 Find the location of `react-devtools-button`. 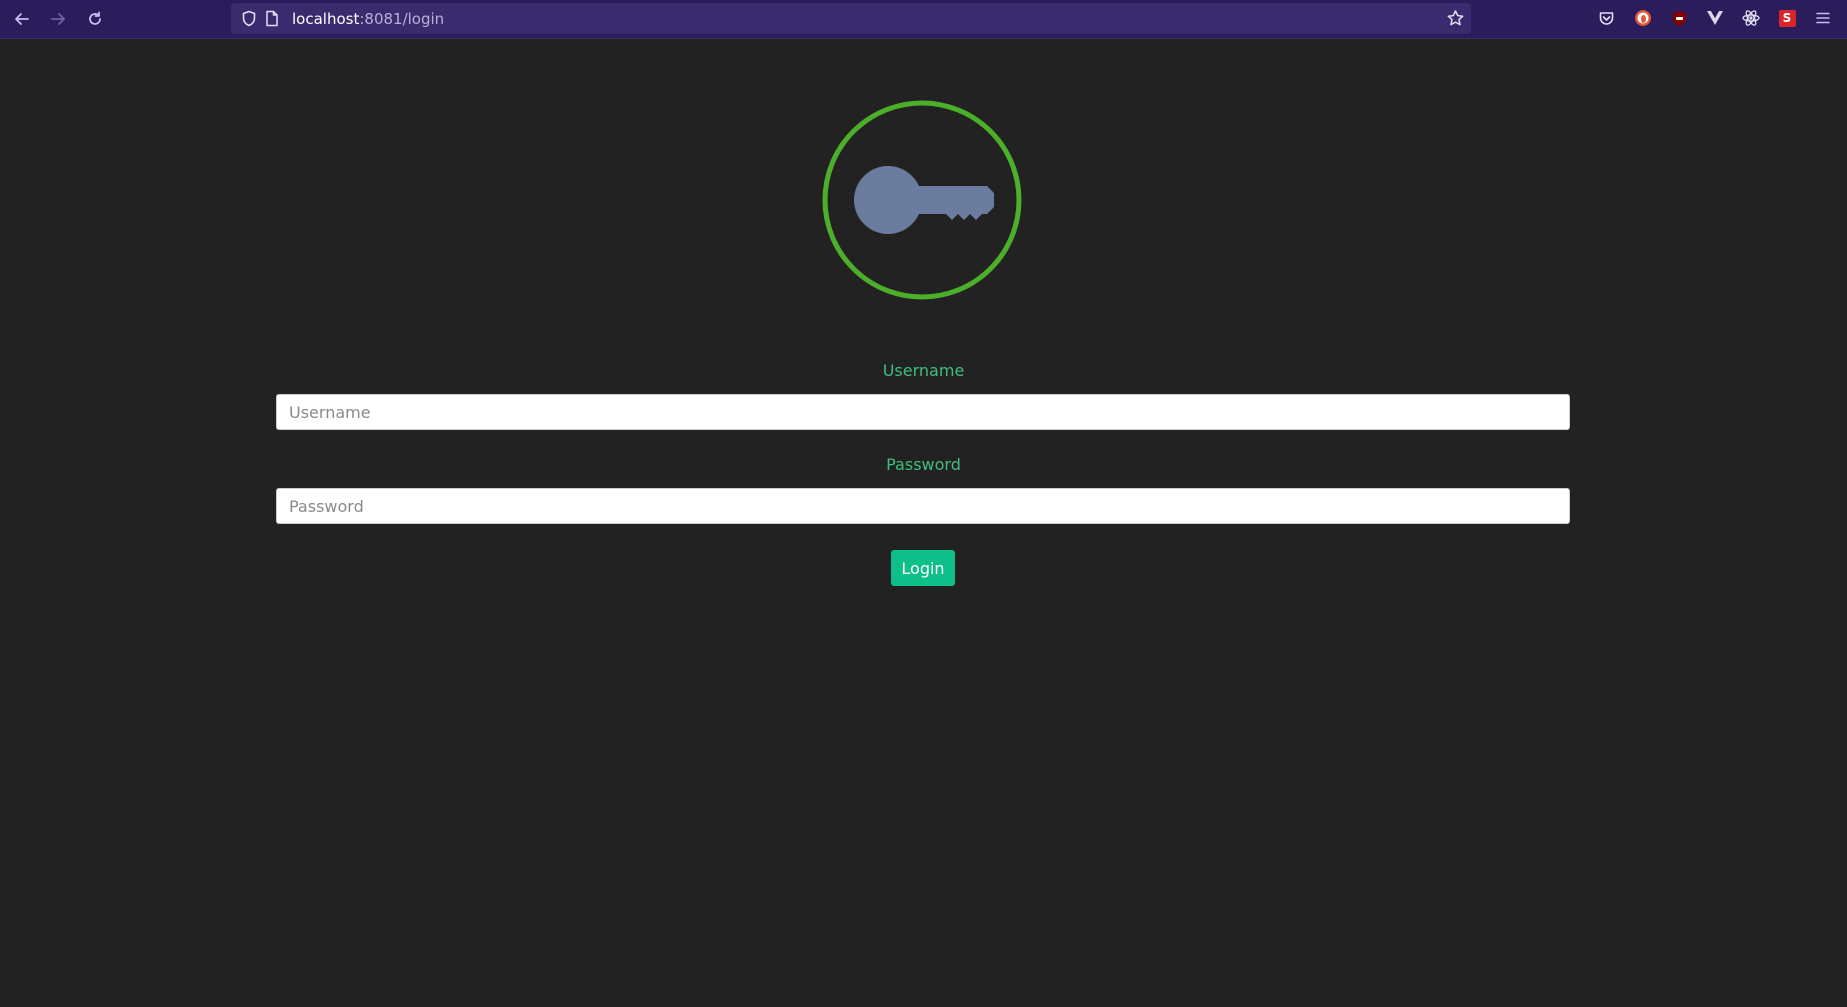

react-devtools-button is located at coordinates (1751, 18).